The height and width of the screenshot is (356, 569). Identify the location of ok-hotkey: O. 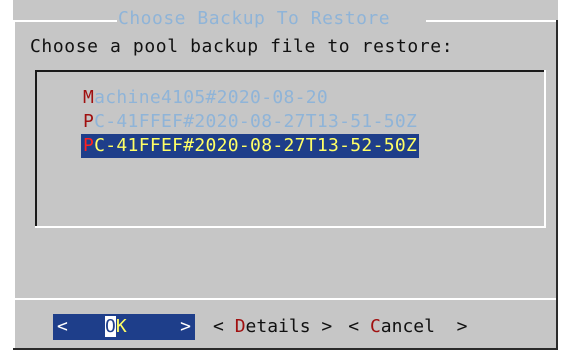
(110, 326).